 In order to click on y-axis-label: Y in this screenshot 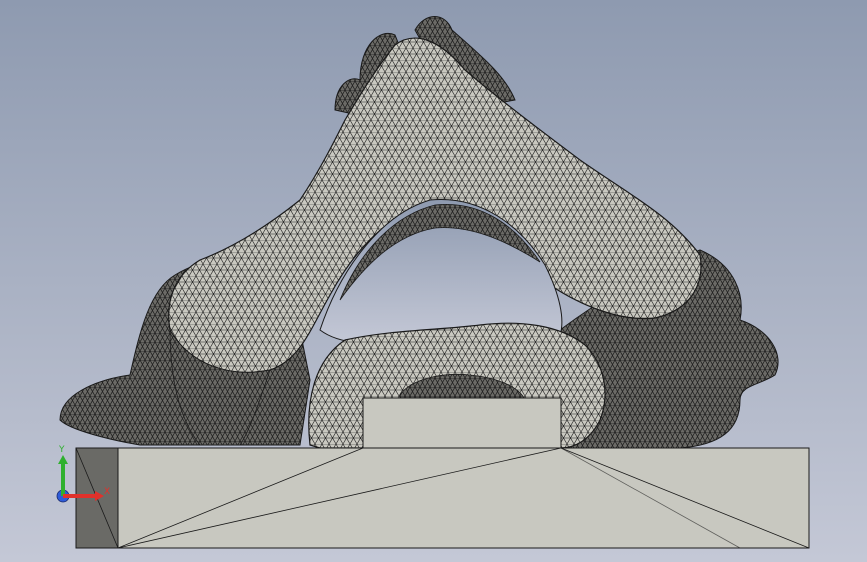, I will do `click(61, 450)`.